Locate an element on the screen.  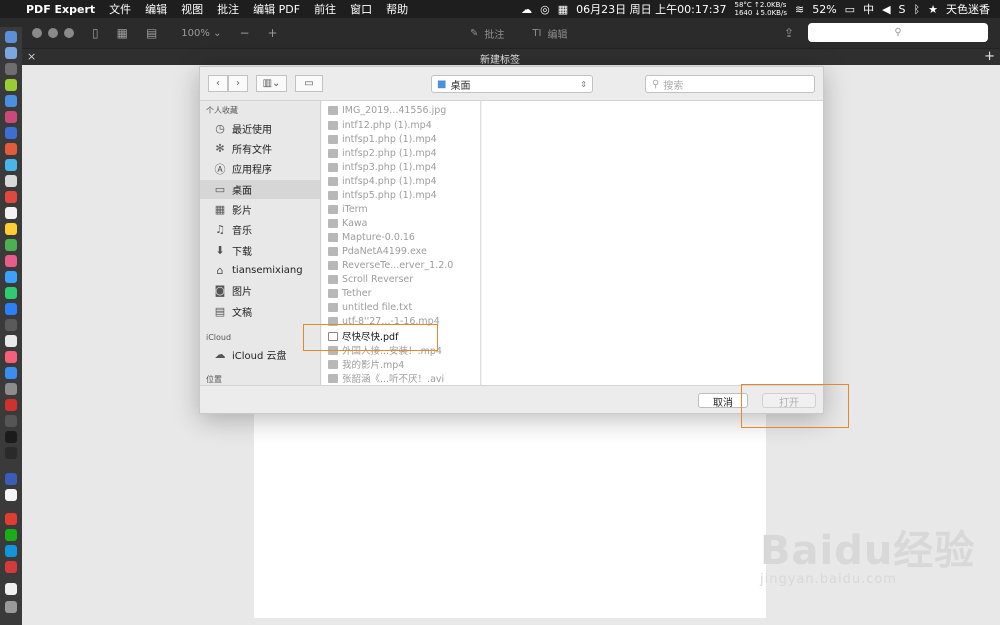
document-dock-icon is located at coordinates (11, 589).